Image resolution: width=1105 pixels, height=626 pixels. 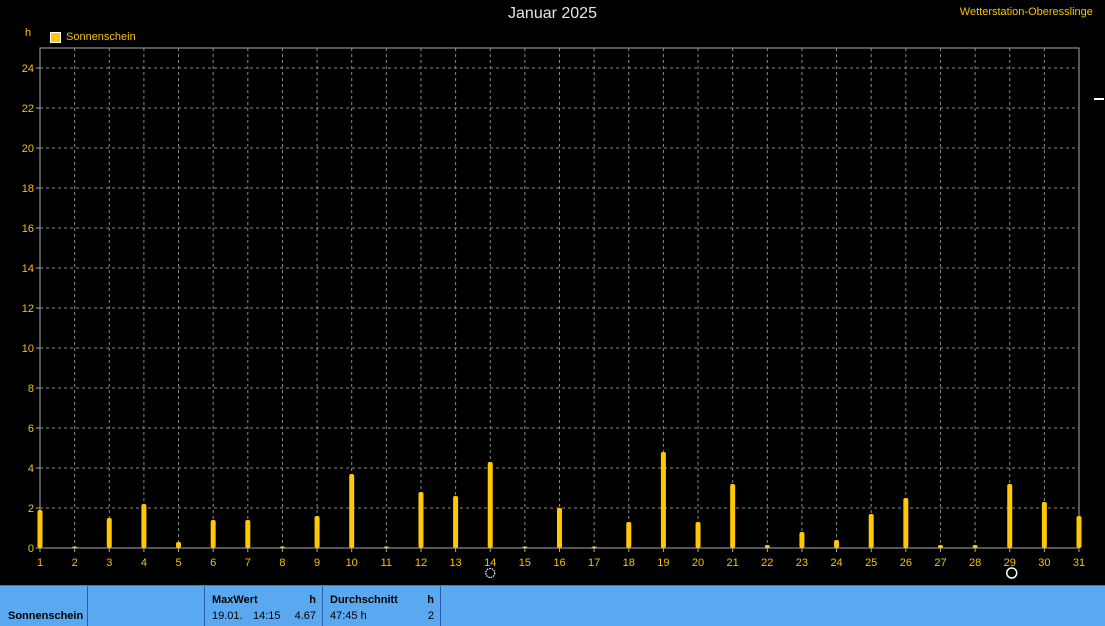 I want to click on y-unit-label: h, so click(x=28, y=33).